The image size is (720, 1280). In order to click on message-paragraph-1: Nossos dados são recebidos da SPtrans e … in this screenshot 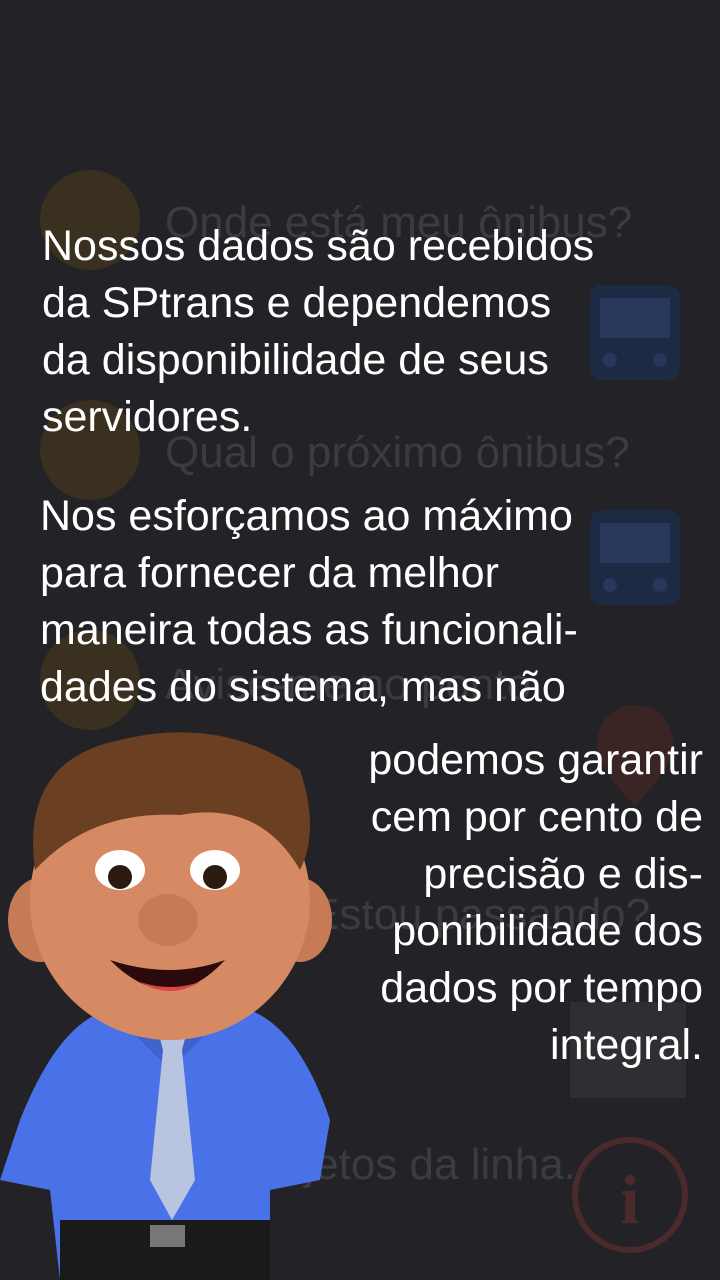, I will do `click(318, 331)`.